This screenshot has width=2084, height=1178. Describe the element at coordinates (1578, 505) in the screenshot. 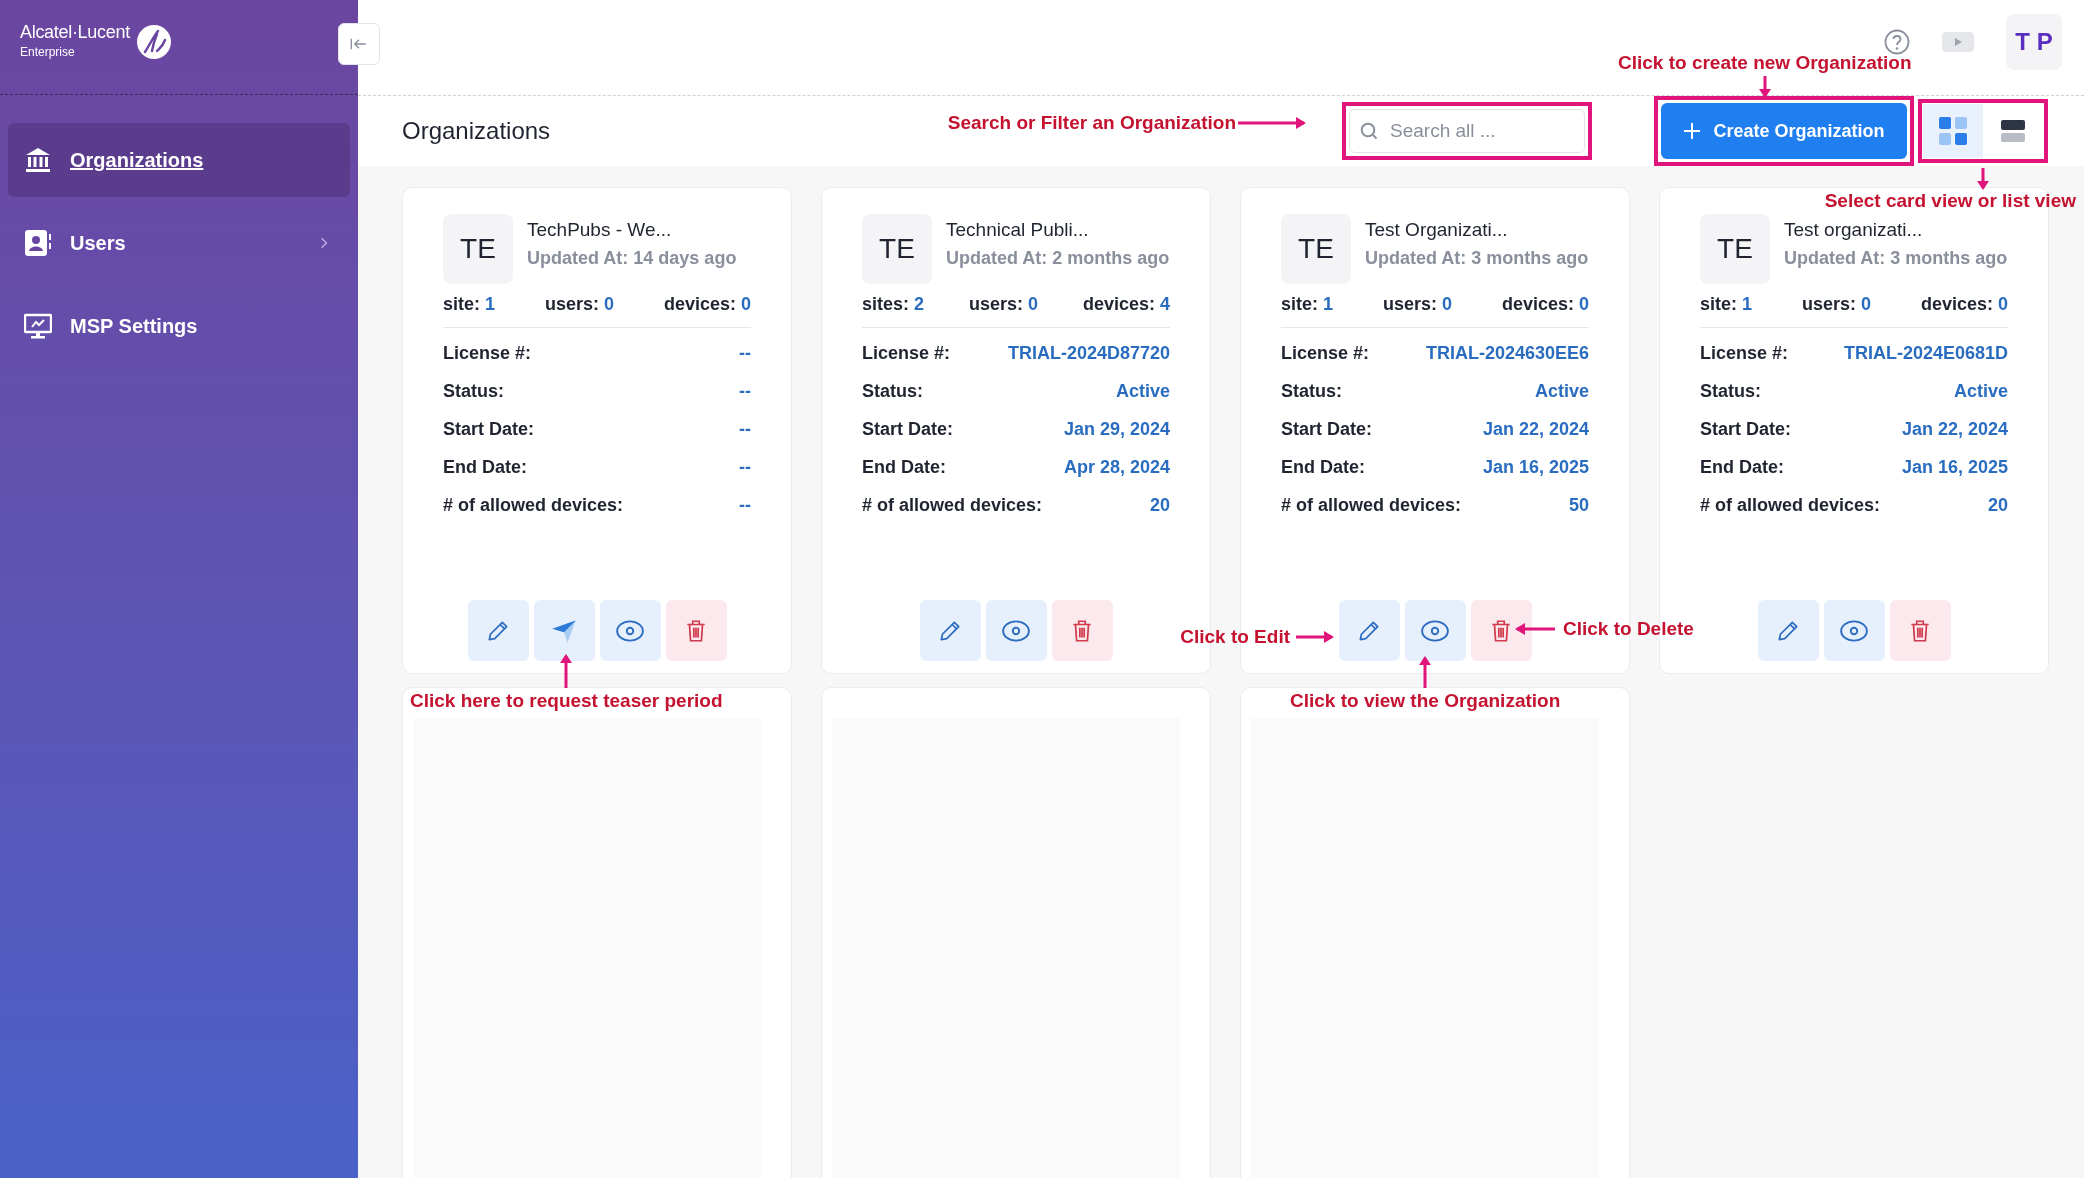

I see `field-value: 50` at that location.